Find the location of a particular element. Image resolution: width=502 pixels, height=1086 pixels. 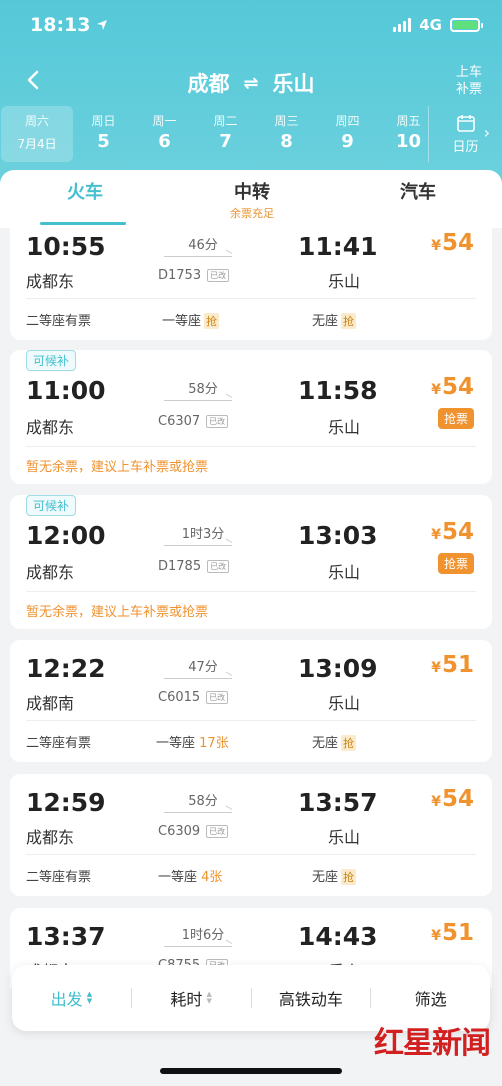

day: 6 is located at coordinates (164, 141).